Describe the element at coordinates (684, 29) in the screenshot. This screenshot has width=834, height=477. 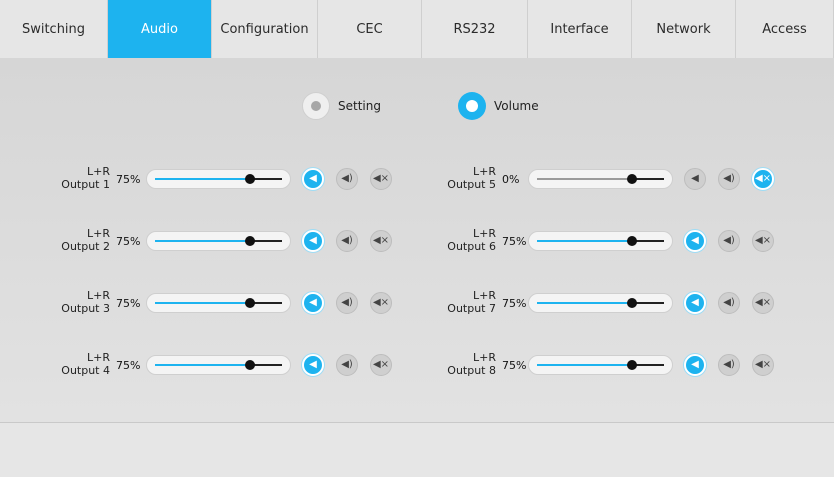
I see `tab-network: Network` at that location.